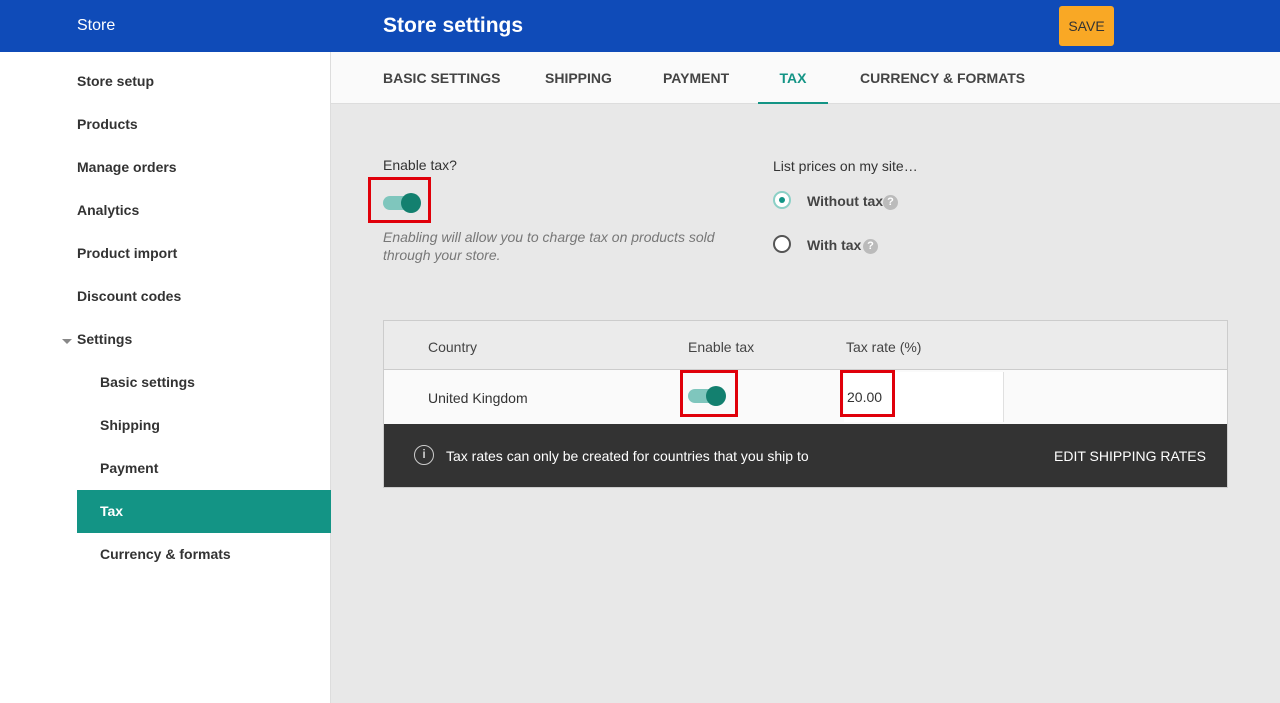 The image size is (1280, 703). What do you see at coordinates (1086, 26) in the screenshot?
I see `save-button: SAVE` at bounding box center [1086, 26].